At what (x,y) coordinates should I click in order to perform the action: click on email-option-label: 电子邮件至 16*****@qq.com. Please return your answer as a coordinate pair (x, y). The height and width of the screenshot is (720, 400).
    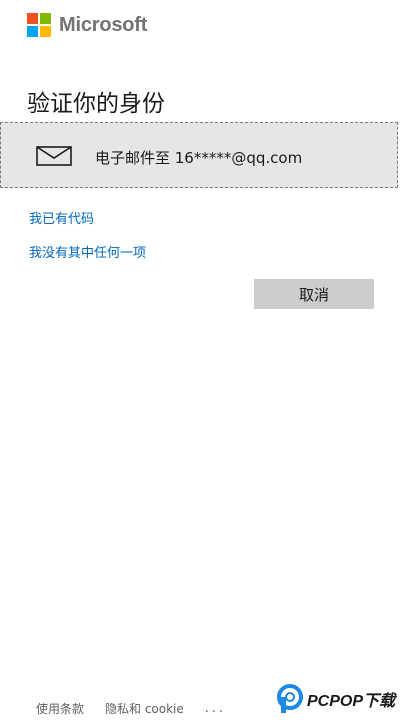
    Looking at the image, I should click on (199, 158).